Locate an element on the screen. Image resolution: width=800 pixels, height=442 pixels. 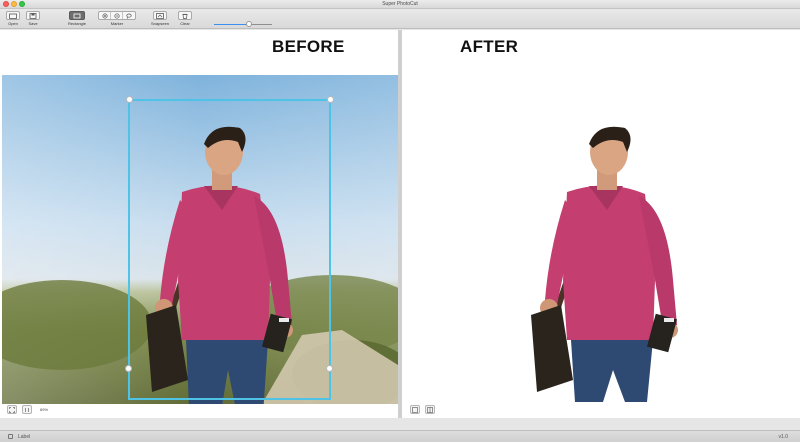
trash-icon is located at coordinates (185, 16).